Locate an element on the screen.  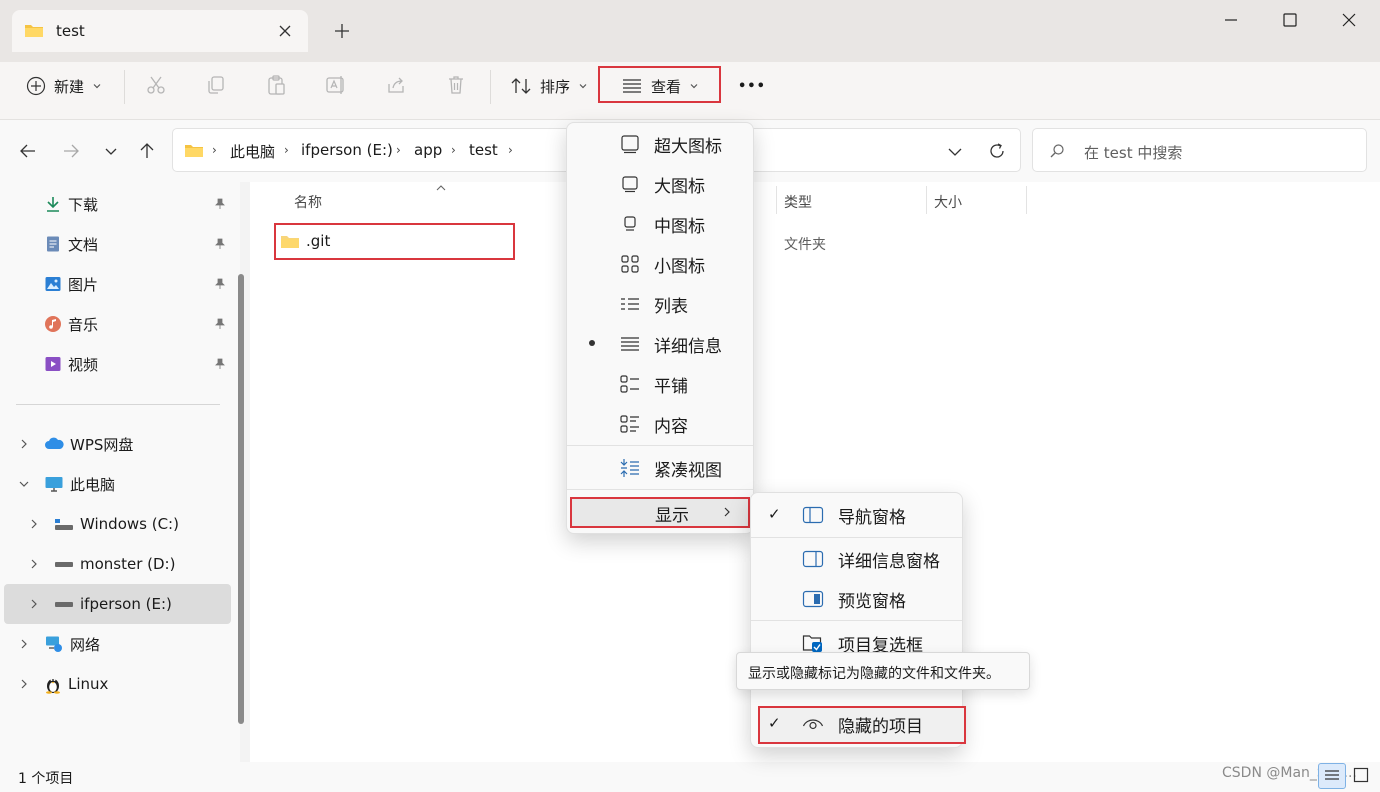
sidebar-item-downloads: 下载 is located at coordinates (71, 204).